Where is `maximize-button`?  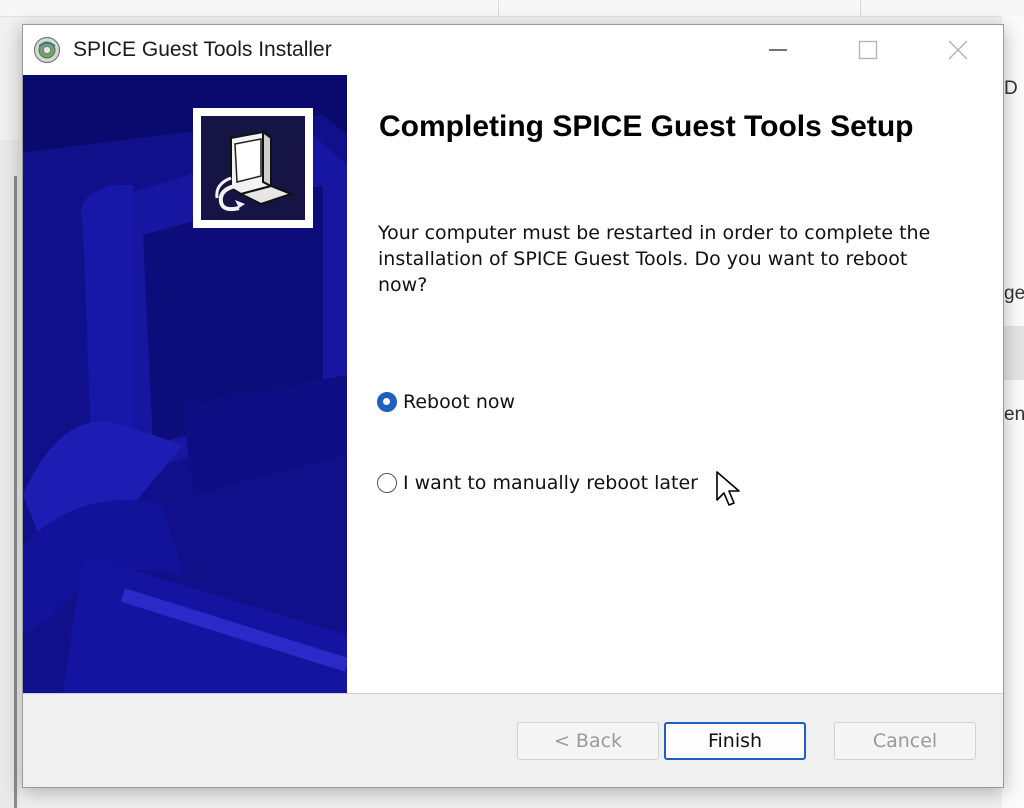
maximize-button is located at coordinates (868, 50).